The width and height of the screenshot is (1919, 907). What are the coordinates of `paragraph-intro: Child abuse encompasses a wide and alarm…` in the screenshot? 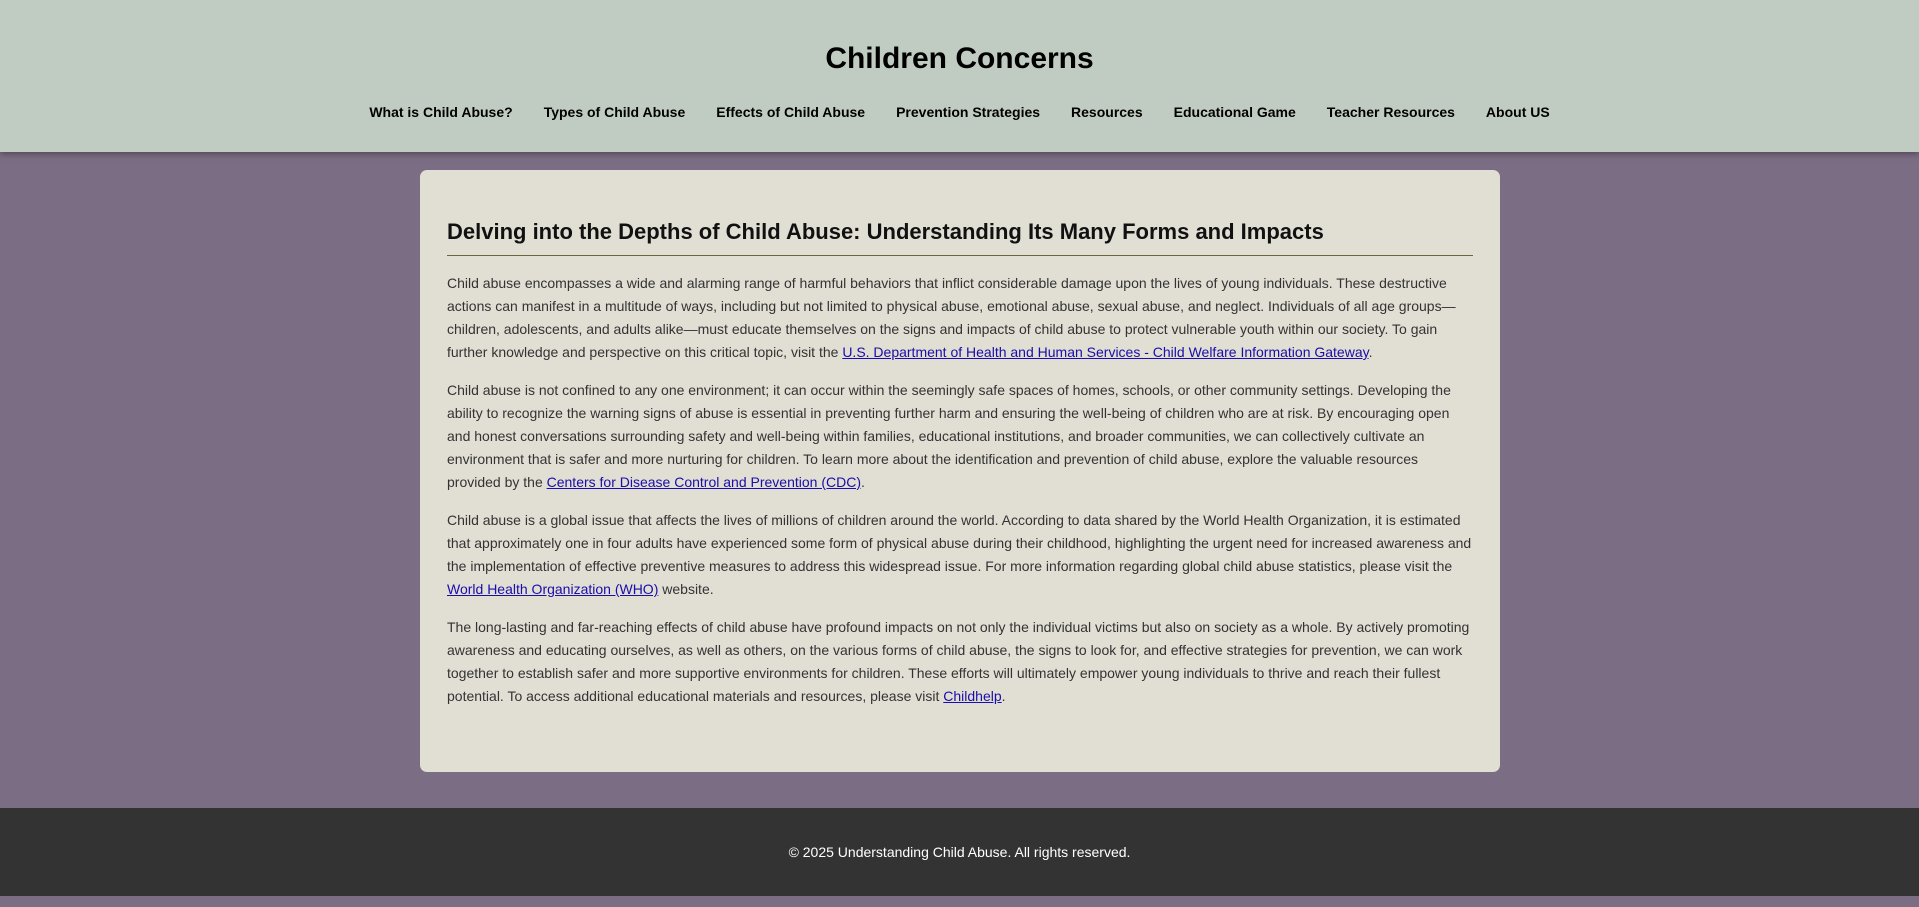 It's located at (960, 318).